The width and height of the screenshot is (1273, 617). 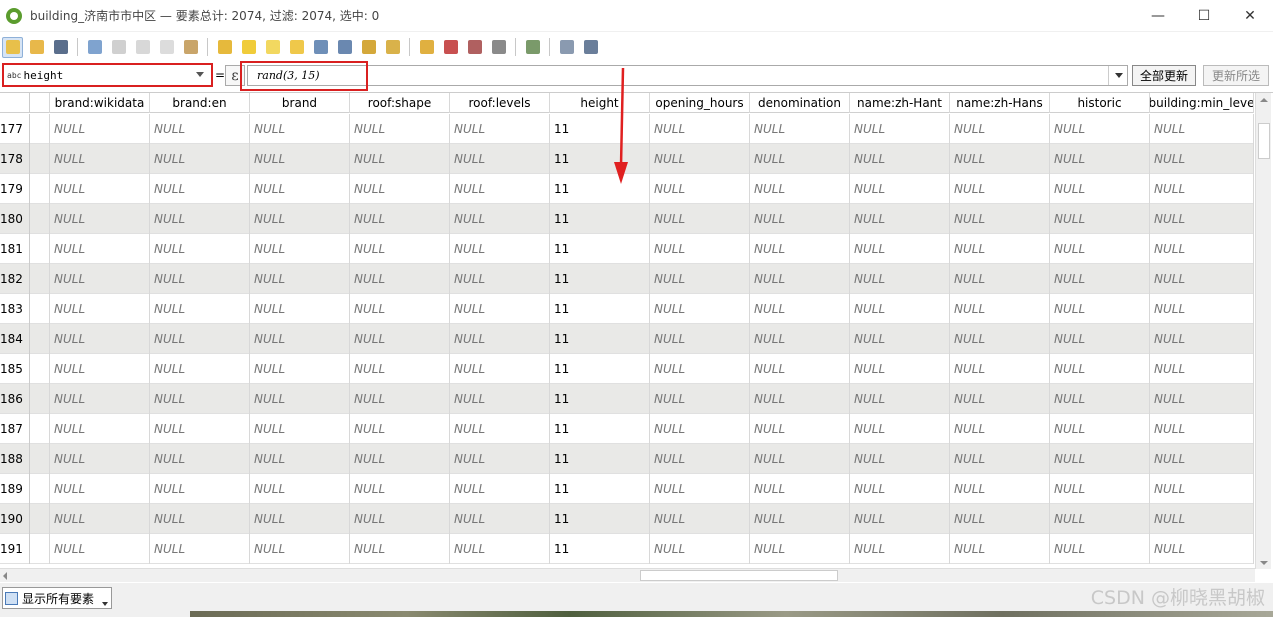 I want to click on column-header: historic, so click(x=1100, y=103).